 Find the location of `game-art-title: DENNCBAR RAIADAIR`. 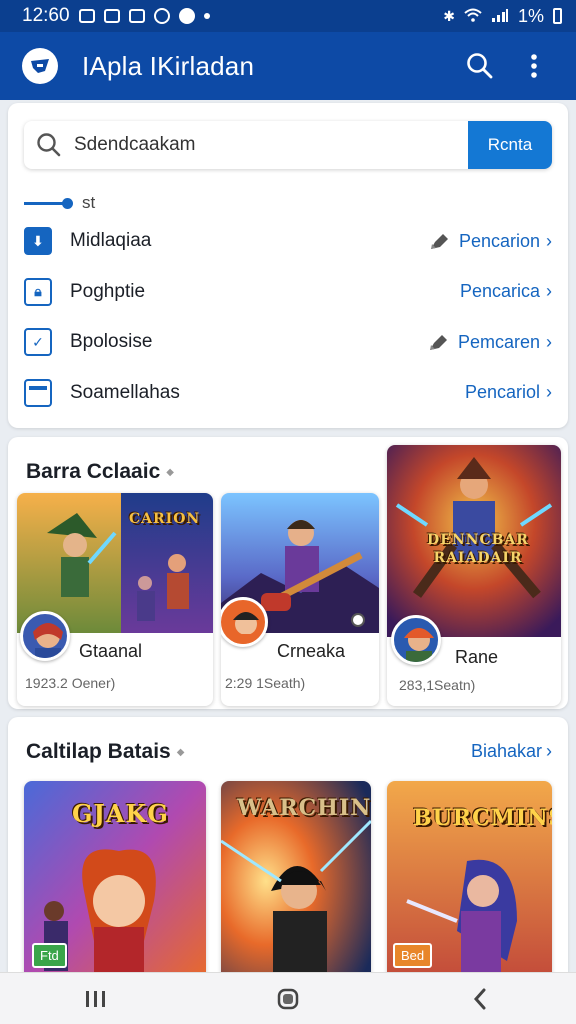

game-art-title: DENNCBAR RAIADAIR is located at coordinates (478, 549).